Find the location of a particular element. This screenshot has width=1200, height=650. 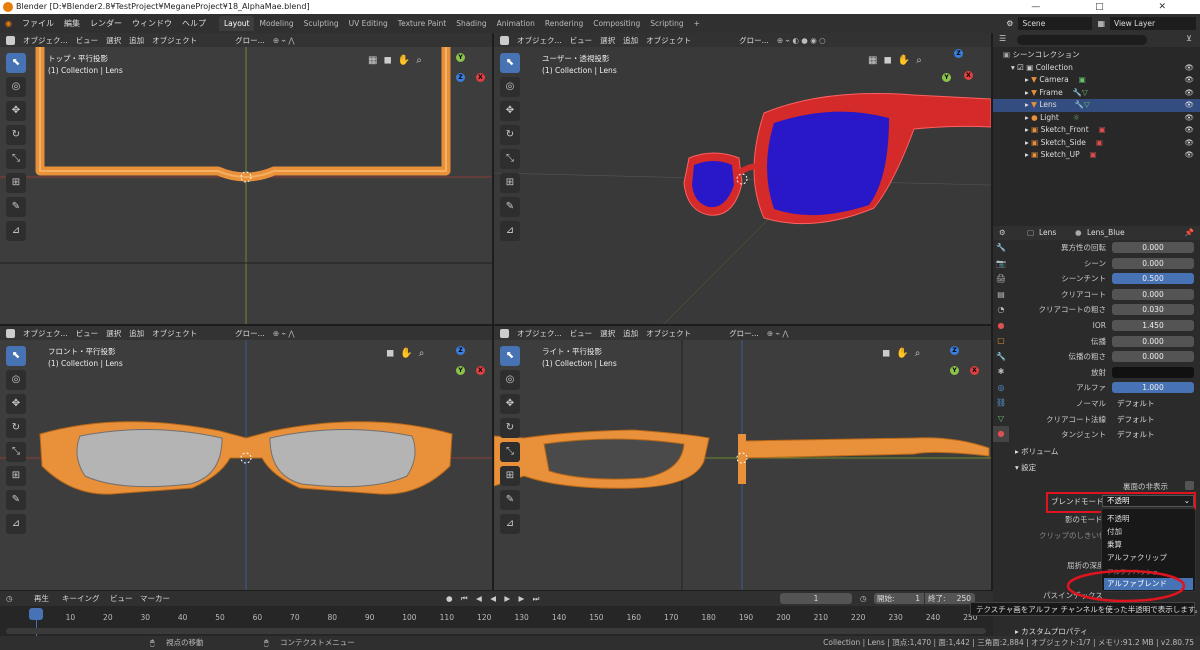

tab-layout: Layout is located at coordinates (236, 23).